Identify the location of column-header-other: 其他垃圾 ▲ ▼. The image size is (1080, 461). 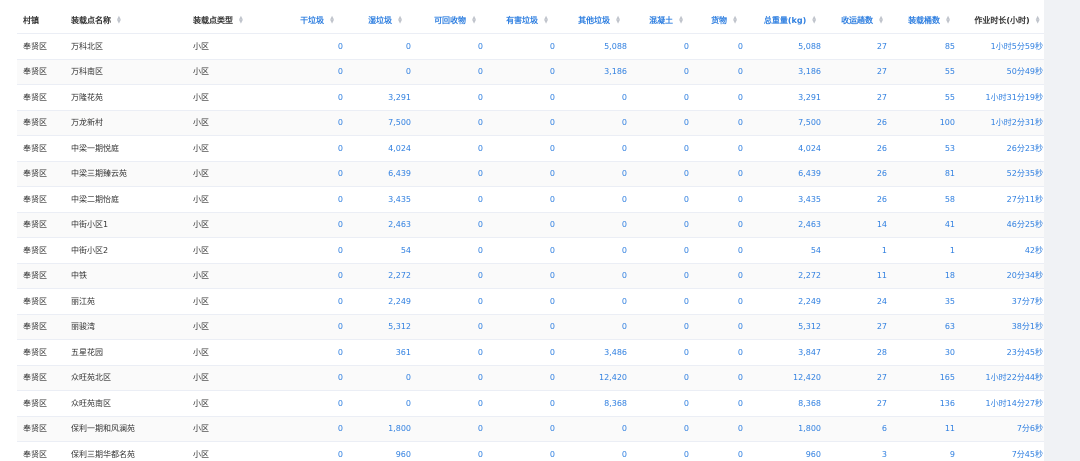
(599, 20).